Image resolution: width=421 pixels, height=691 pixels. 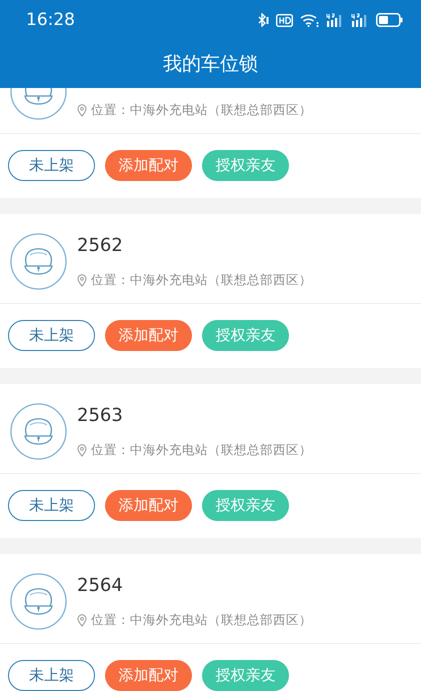 What do you see at coordinates (284, 20) in the screenshot?
I see `hd-icon` at bounding box center [284, 20].